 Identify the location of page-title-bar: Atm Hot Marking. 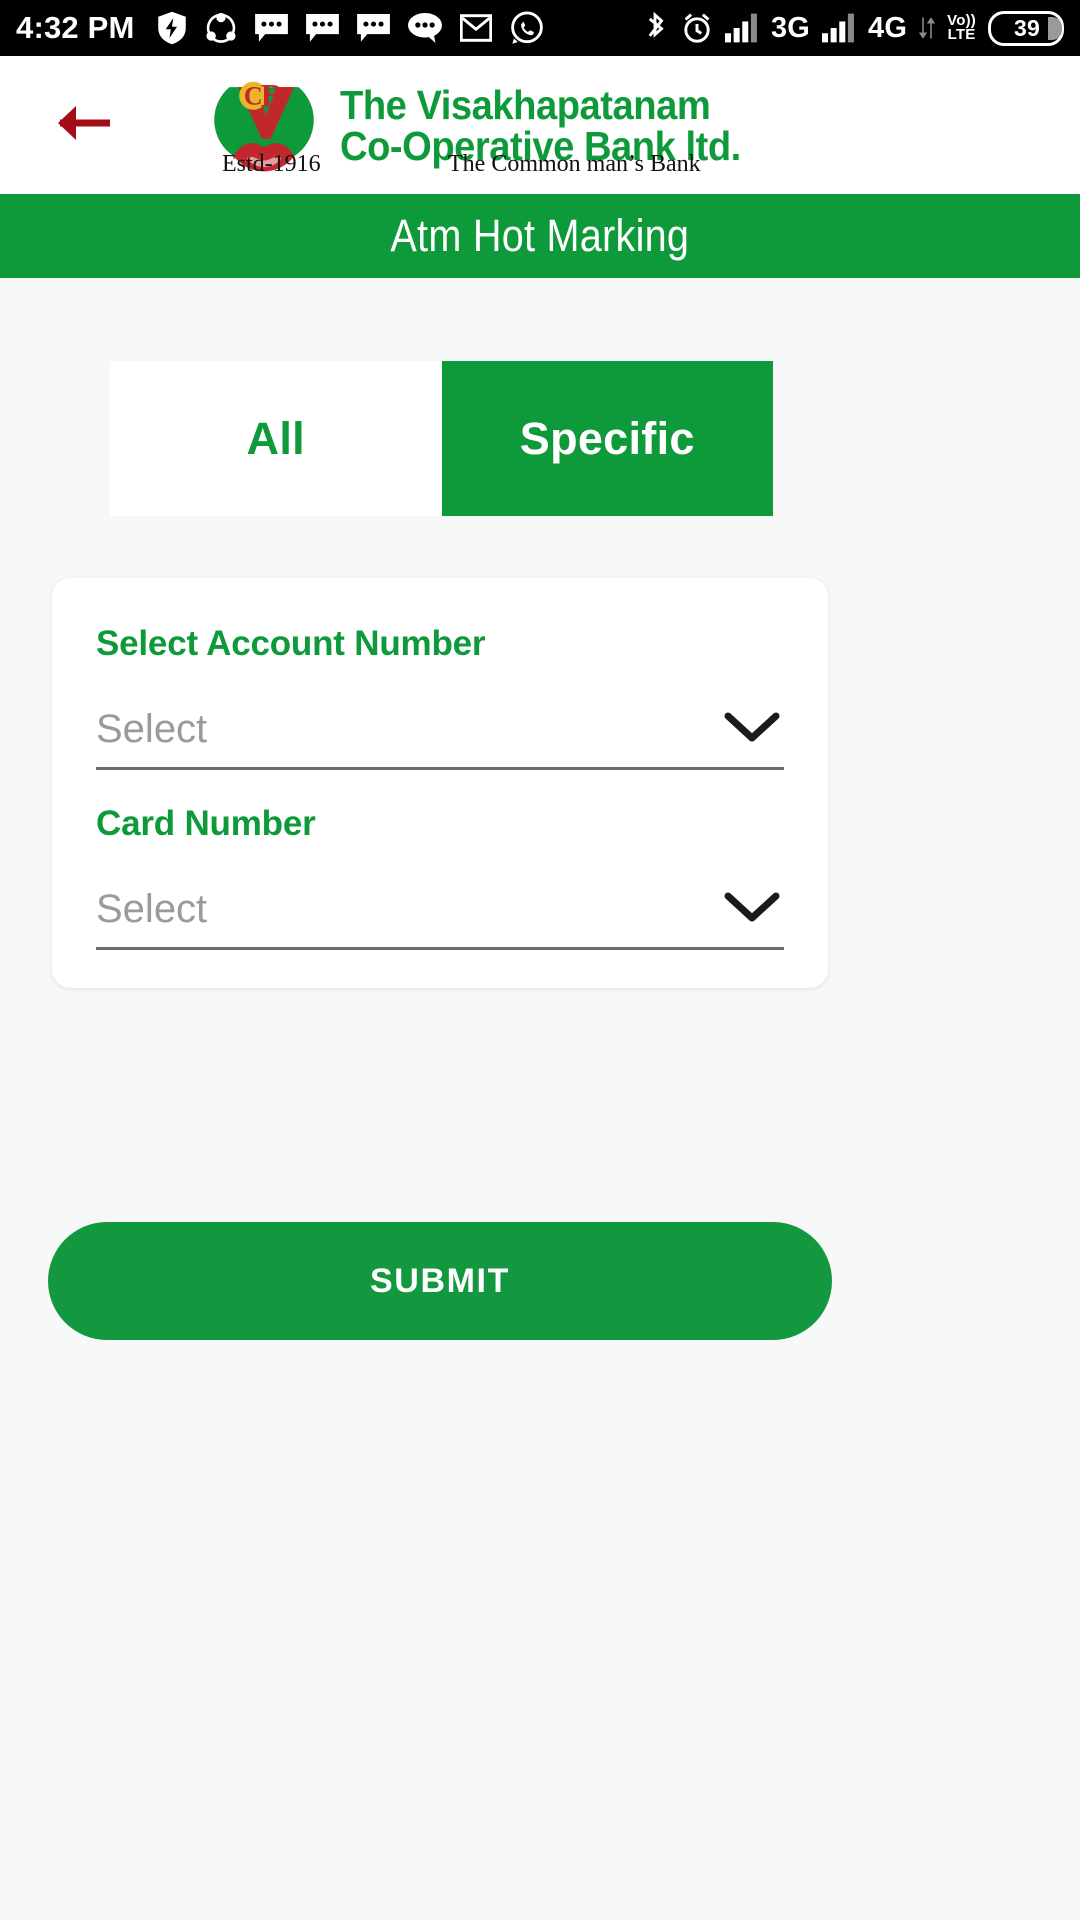
(540, 236).